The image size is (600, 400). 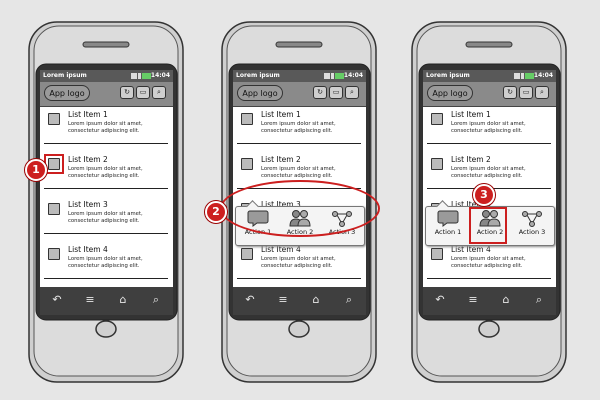 I want to click on action-1-button: Action 1, so click(x=448, y=225).